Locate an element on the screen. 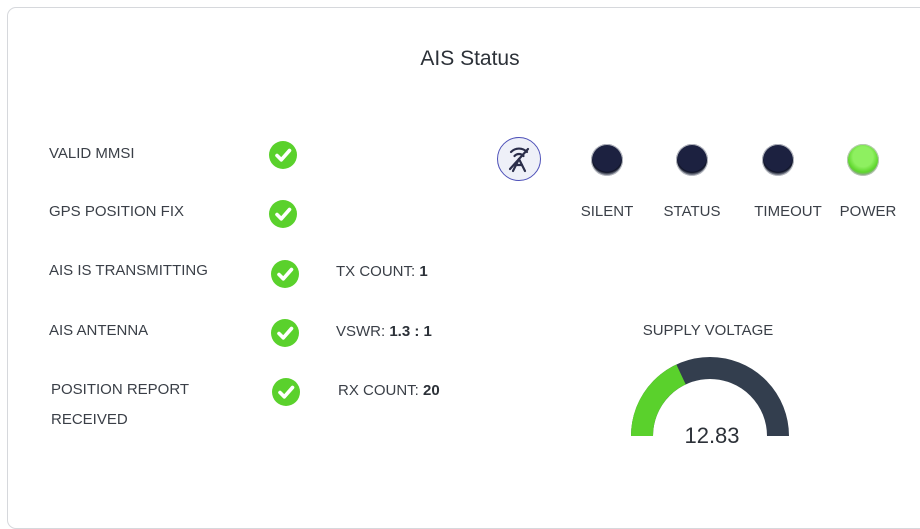 This screenshot has width=920, height=529. supply-voltage-title: SUPPLY VOLTAGE is located at coordinates (708, 330).